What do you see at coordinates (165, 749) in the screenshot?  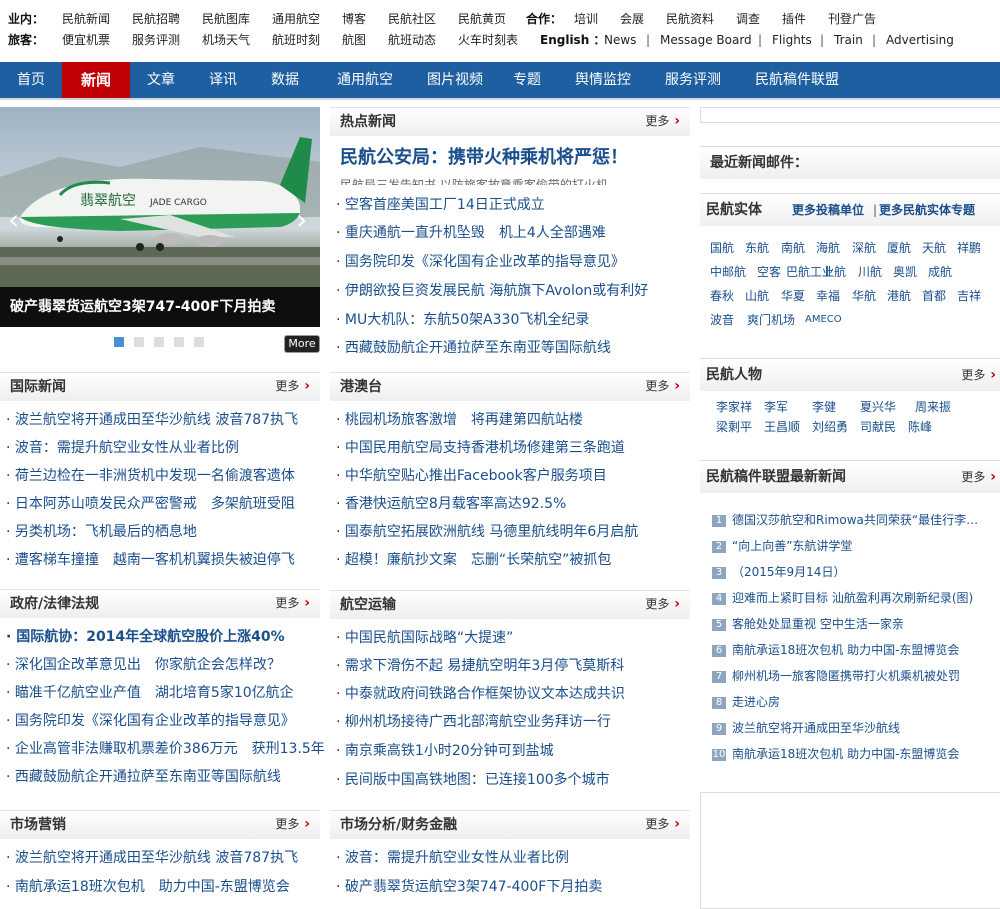 I see `list-item: 企业高管非法赚取机票差价386万元 获刑13.5年` at bounding box center [165, 749].